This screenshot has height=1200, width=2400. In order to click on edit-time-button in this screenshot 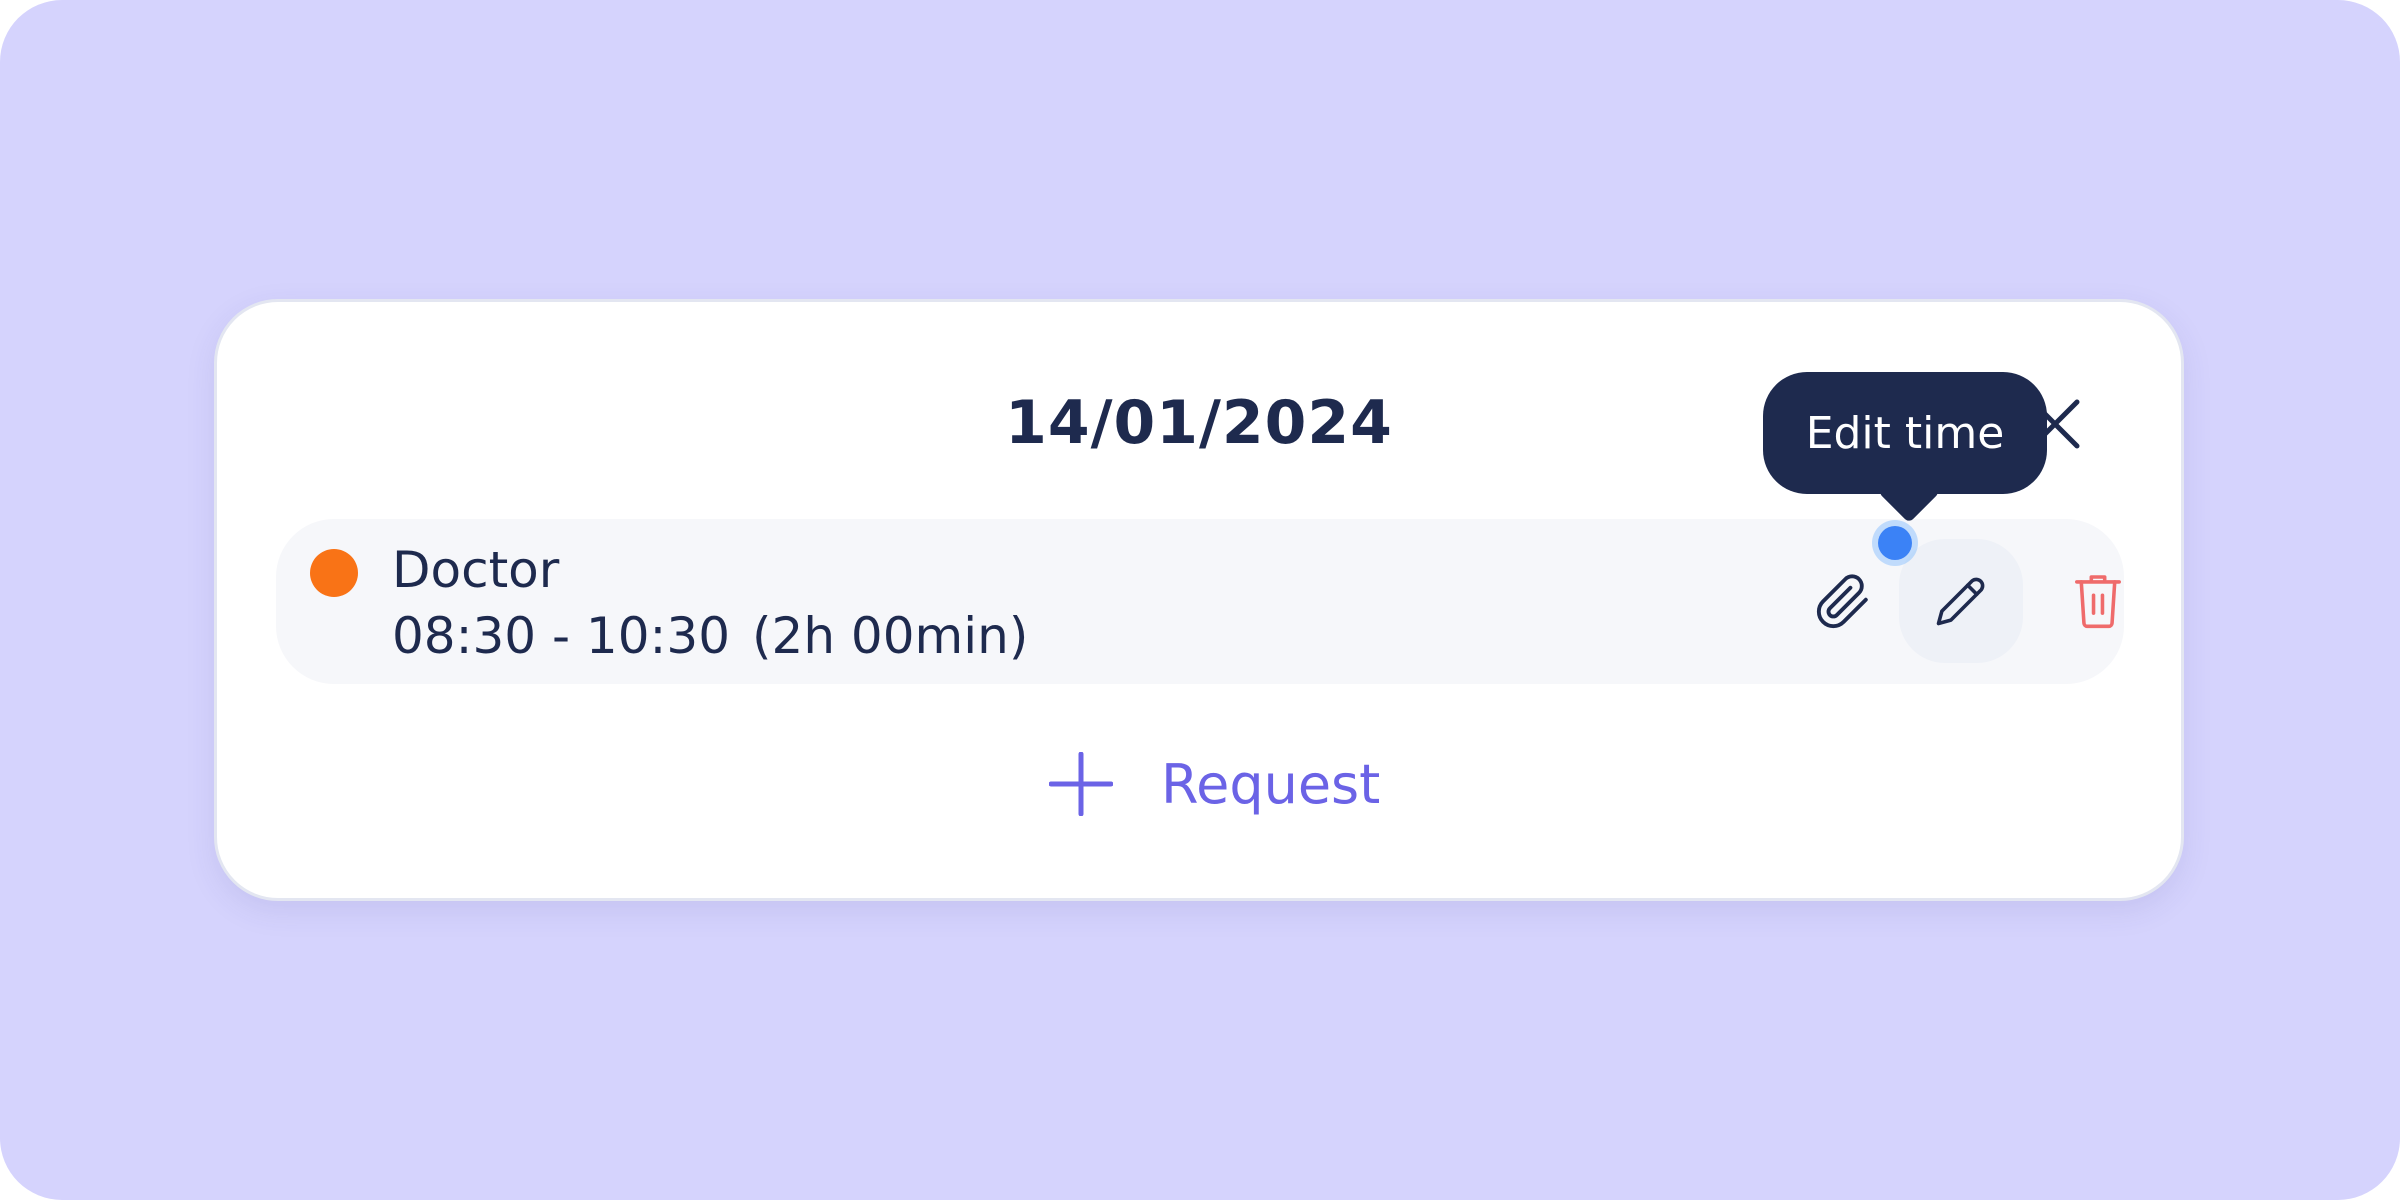, I will do `click(1961, 601)`.